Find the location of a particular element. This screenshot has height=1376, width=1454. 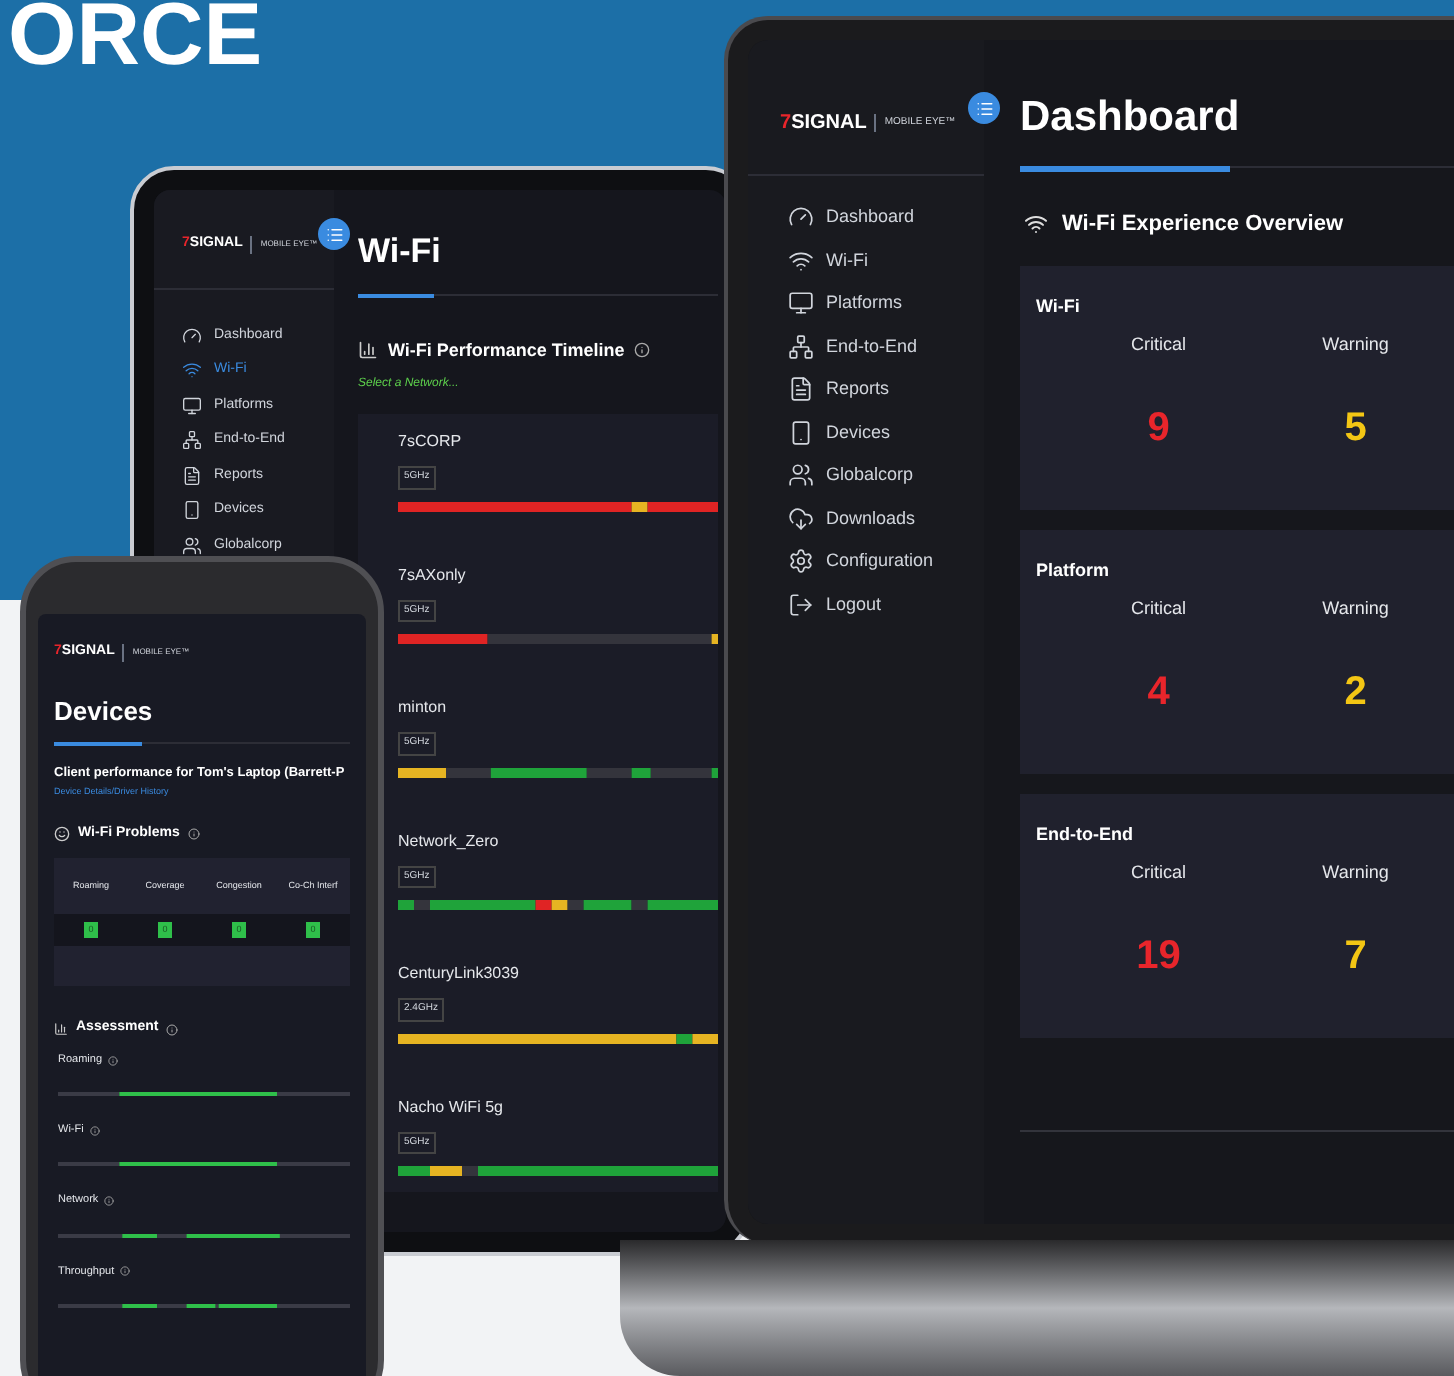

nav-item: Platforms is located at coordinates (886, 303).